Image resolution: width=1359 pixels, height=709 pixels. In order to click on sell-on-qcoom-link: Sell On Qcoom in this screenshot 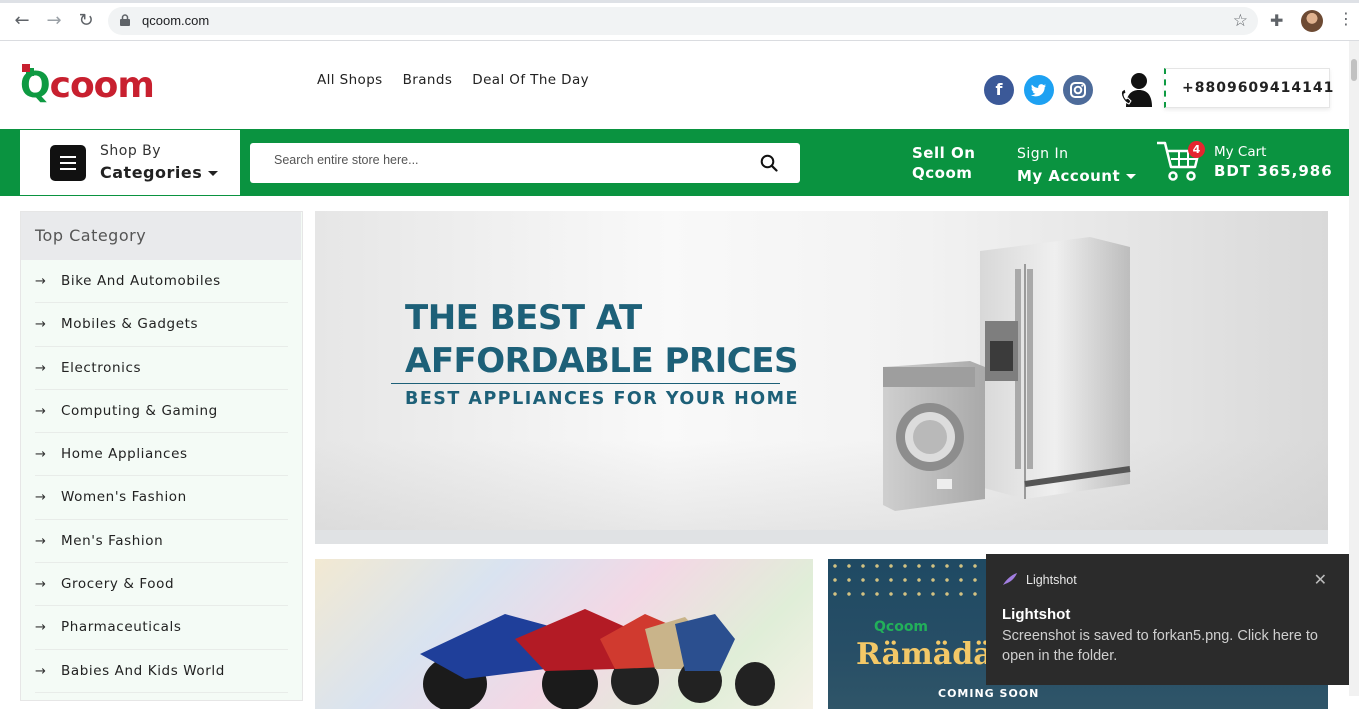, I will do `click(943, 163)`.